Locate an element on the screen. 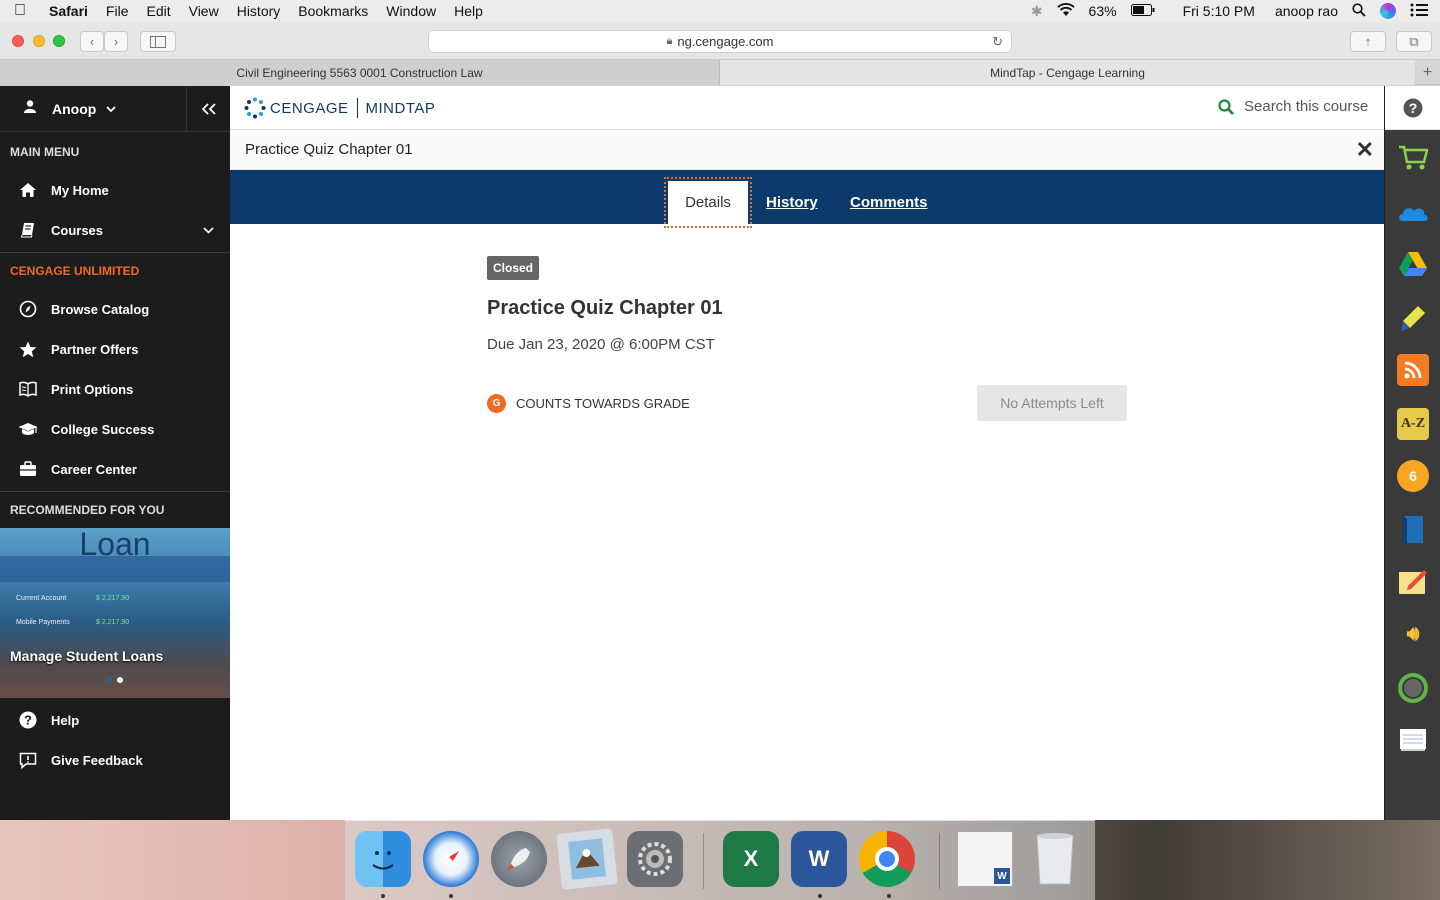  bluetooth-icon: ✱ is located at coordinates (1037, 11).